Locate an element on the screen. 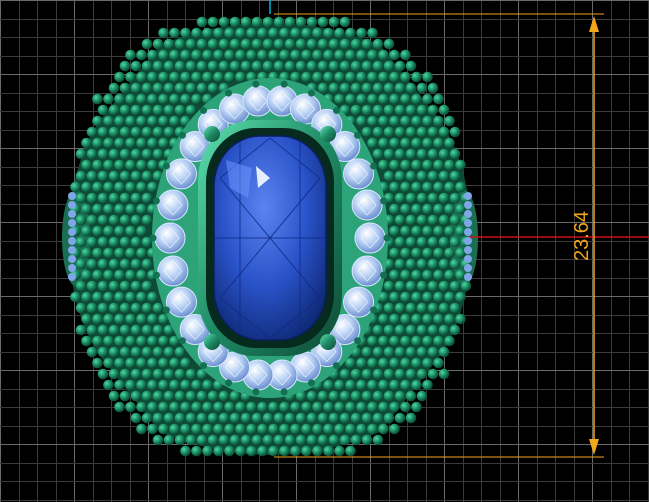 The width and height of the screenshot is (649, 502). center-sapphire is located at coordinates (270, 238).